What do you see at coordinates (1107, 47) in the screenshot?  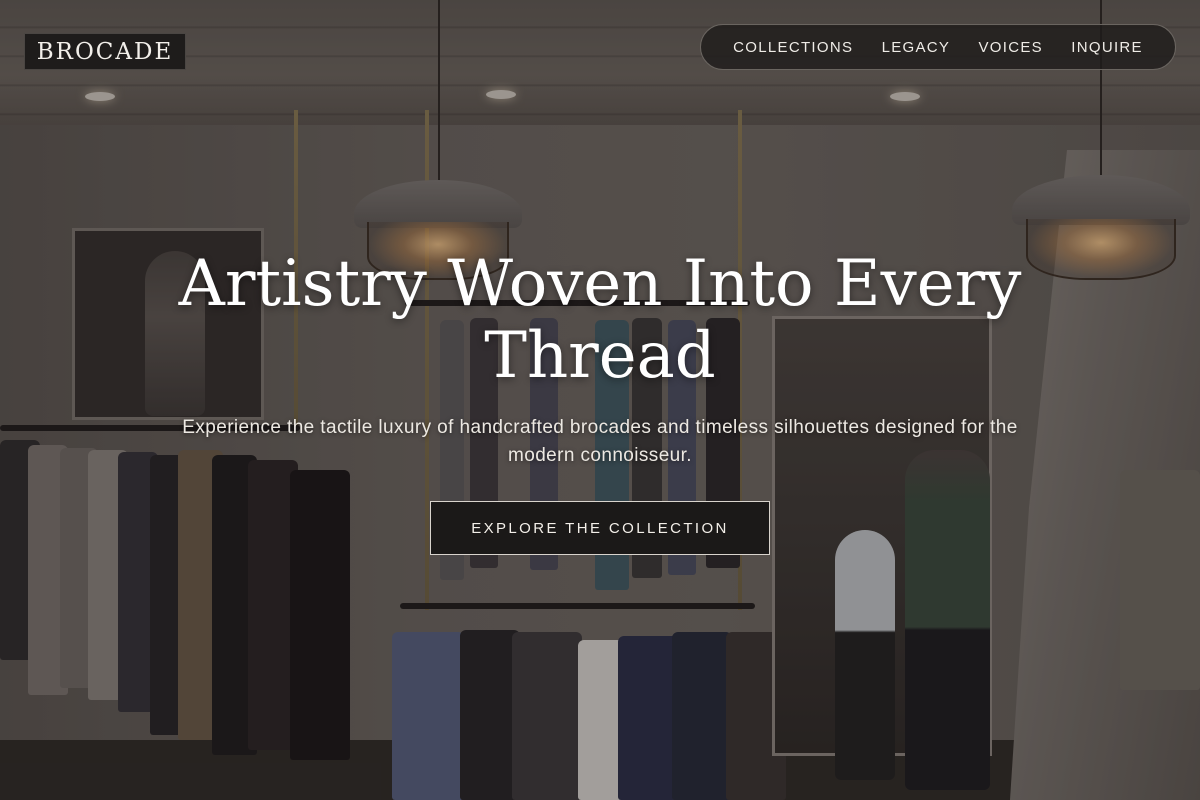 I see `nav-item-inquire: INQUIRE` at bounding box center [1107, 47].